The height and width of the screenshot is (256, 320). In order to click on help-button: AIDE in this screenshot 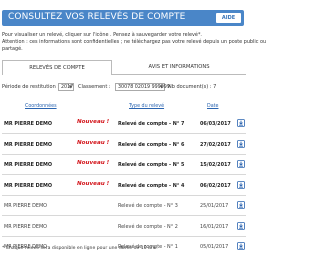, I will do `click(228, 18)`.